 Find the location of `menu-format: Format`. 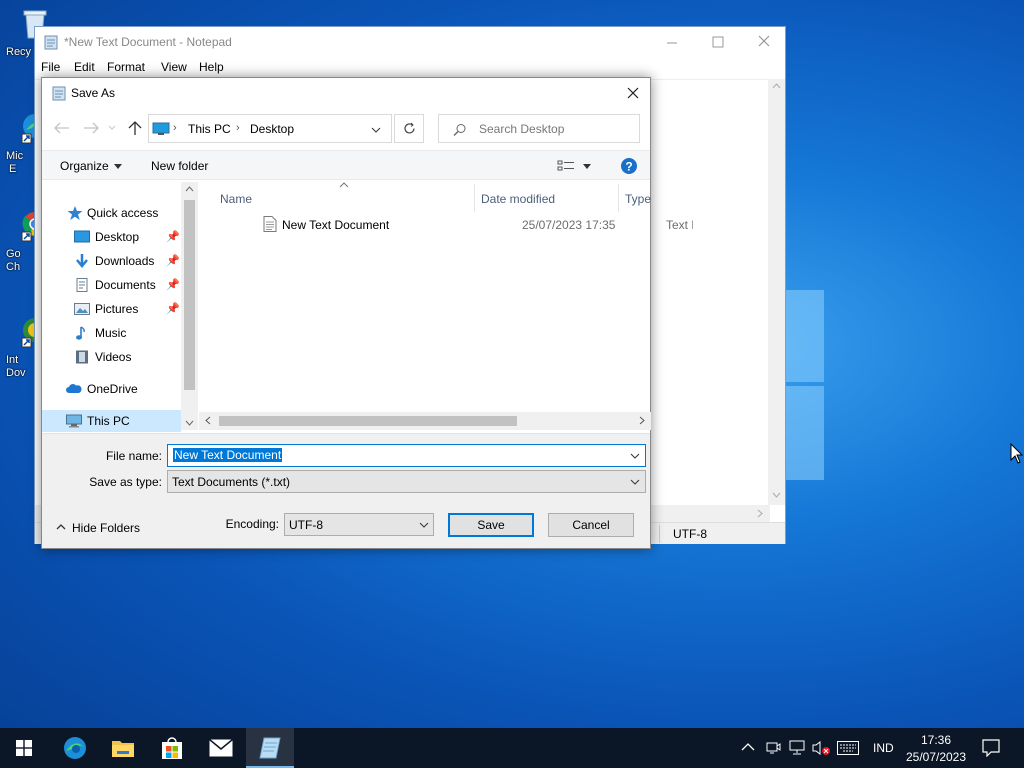

menu-format: Format is located at coordinates (126, 67).